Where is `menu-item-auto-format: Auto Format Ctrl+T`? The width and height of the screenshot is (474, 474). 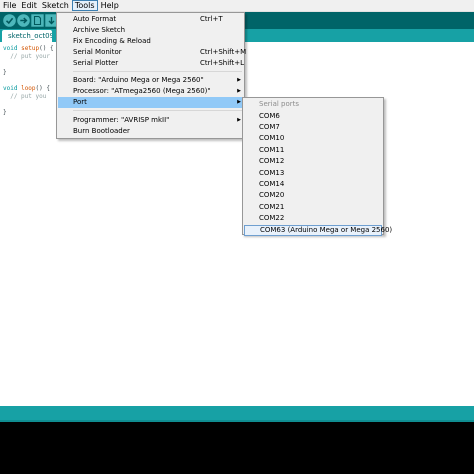 menu-item-auto-format: Auto Format Ctrl+T is located at coordinates (150, 19).